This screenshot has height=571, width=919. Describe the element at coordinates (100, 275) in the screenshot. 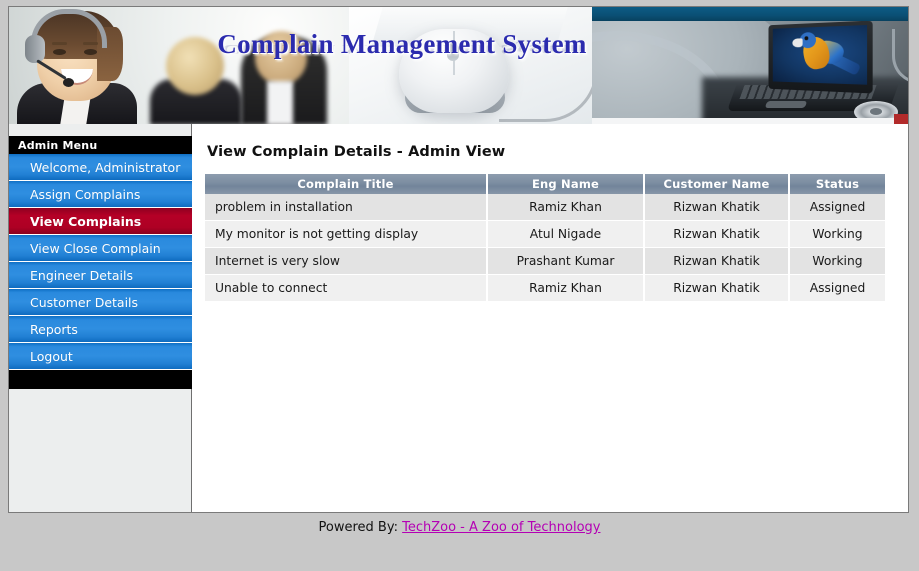

I see `sidebar-item-engineer-details: Engineer Details` at that location.